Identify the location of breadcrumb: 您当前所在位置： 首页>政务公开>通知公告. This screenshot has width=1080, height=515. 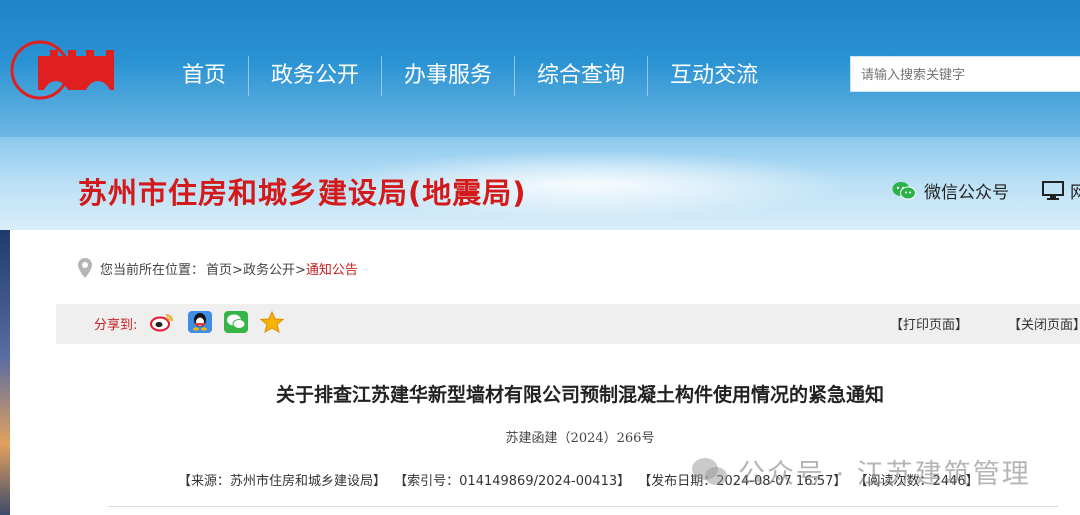
(218, 268).